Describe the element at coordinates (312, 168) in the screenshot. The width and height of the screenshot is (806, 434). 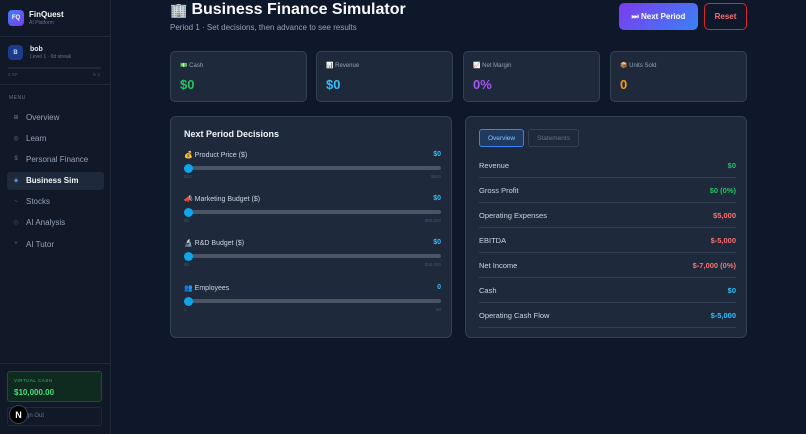
I see `product-price-slider` at that location.